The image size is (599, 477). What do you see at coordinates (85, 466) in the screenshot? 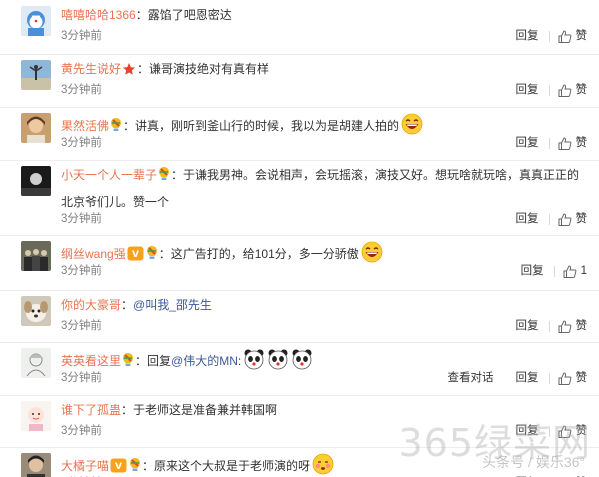
I see `username-link: 大橘子喵` at bounding box center [85, 466].